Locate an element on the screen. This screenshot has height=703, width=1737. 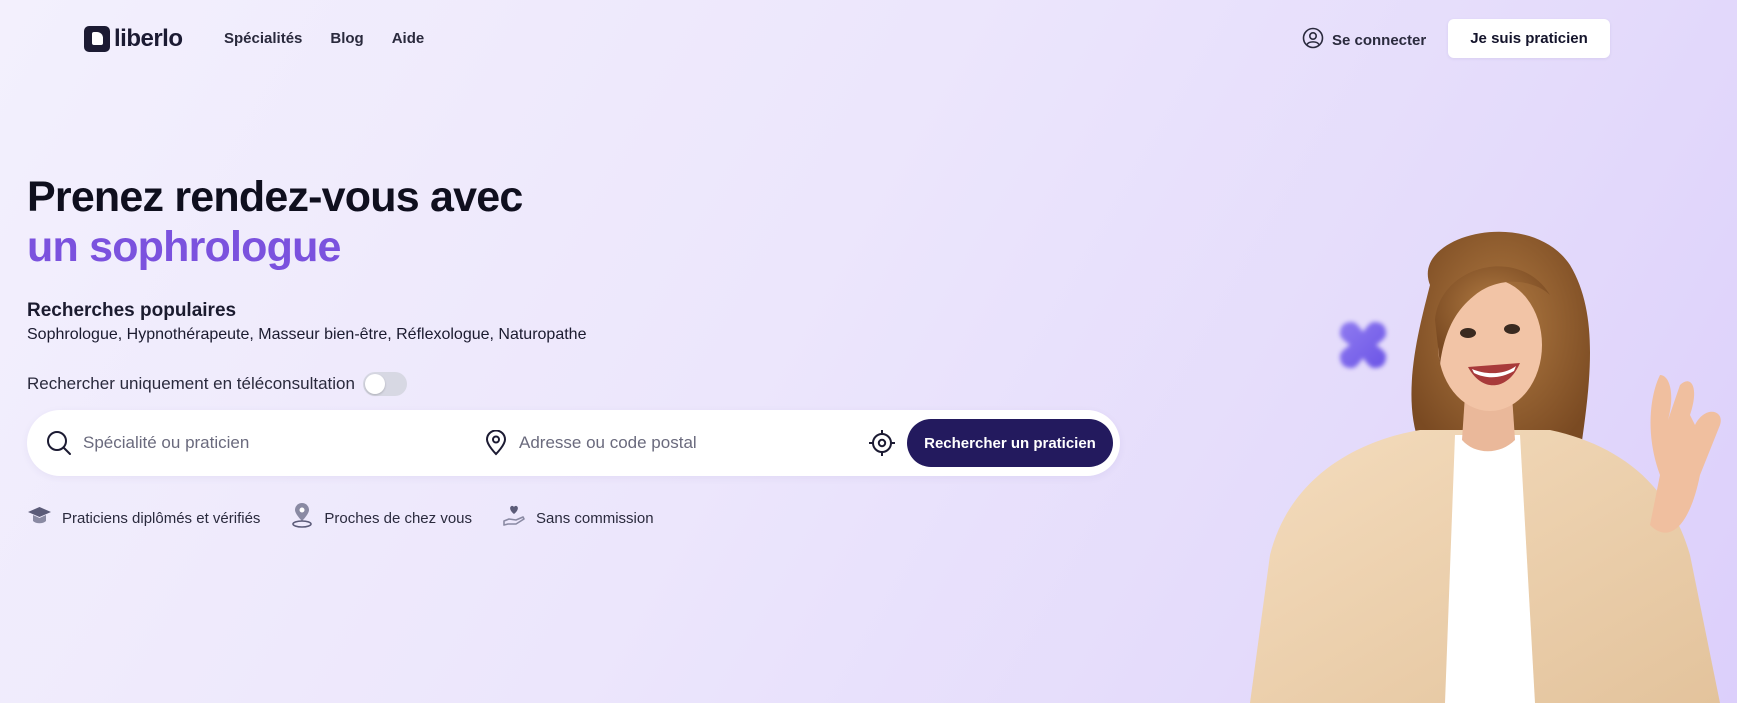
nav-aide: Aide is located at coordinates (408, 38).